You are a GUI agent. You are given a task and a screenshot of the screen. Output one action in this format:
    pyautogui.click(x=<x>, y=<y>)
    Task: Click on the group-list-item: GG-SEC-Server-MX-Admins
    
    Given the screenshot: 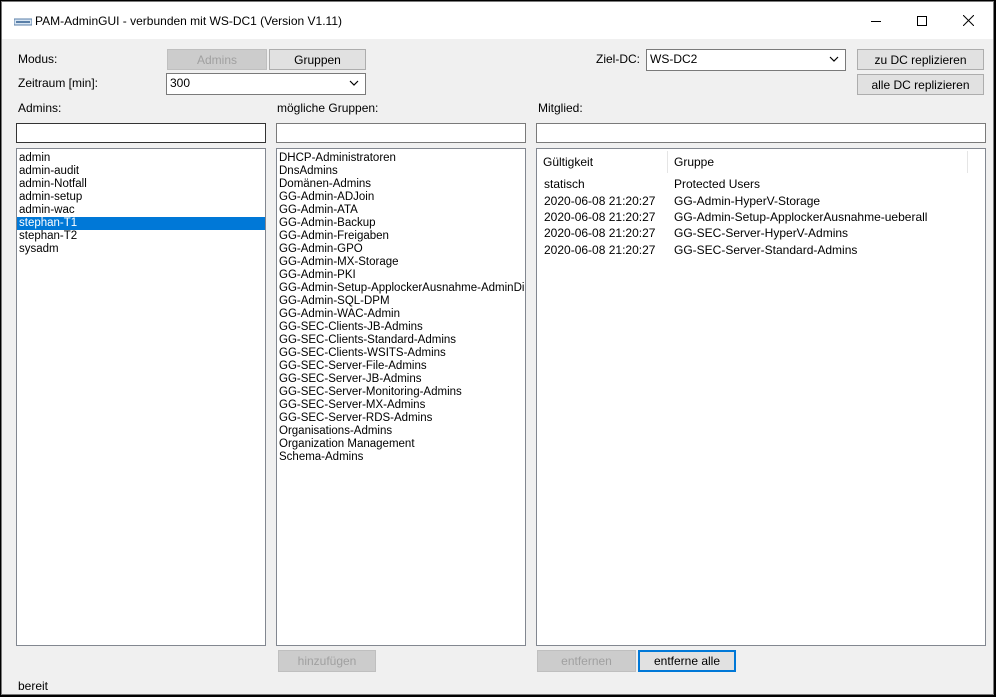 What is the action you would take?
    pyautogui.click(x=401, y=405)
    